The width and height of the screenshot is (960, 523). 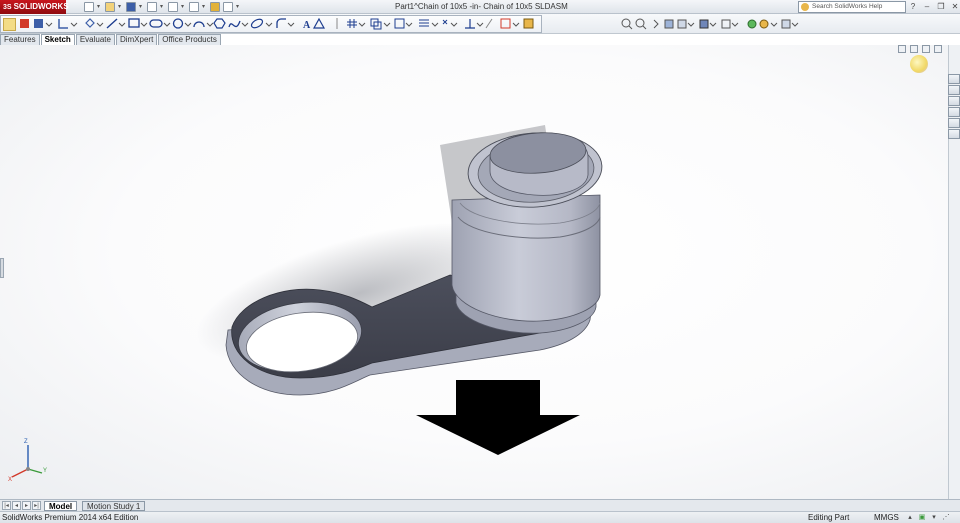 I want to click on repair-sketch-icon, so click(x=489, y=23).